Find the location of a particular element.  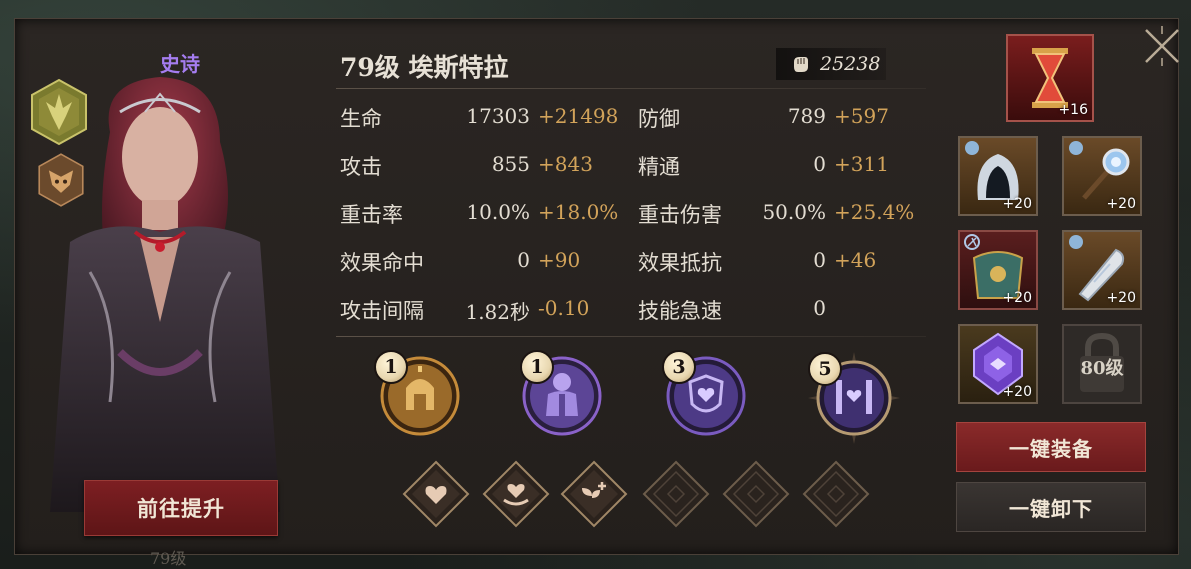

stat-label: 生命 is located at coordinates (361, 119).